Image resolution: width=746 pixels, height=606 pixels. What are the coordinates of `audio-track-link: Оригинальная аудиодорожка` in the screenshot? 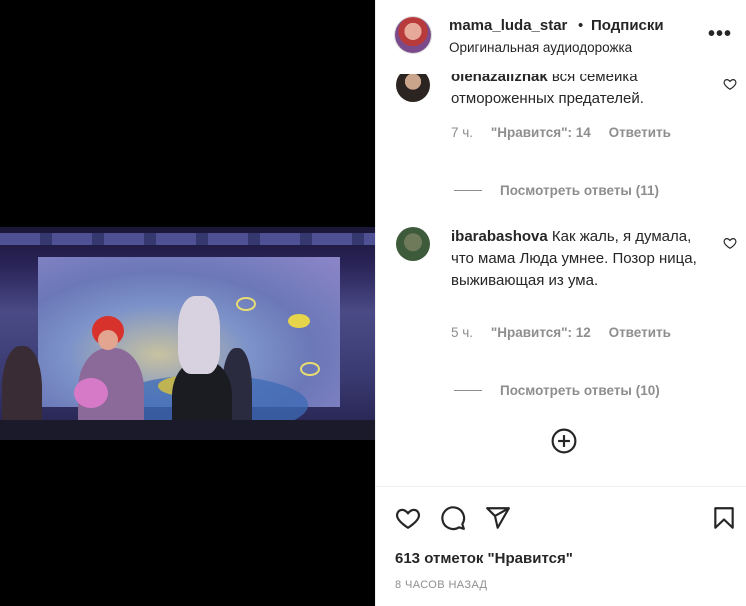 It's located at (540, 47).